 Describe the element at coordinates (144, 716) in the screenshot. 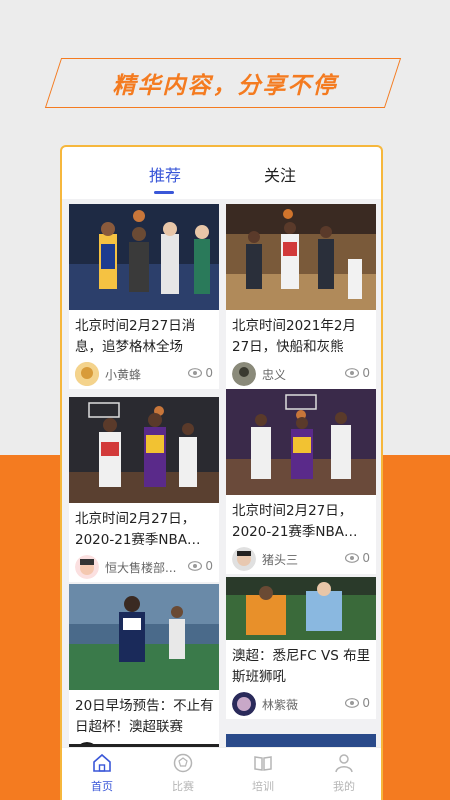

I see `card-title: 20日早场预告：不止有日超杯！澳超联赛` at that location.